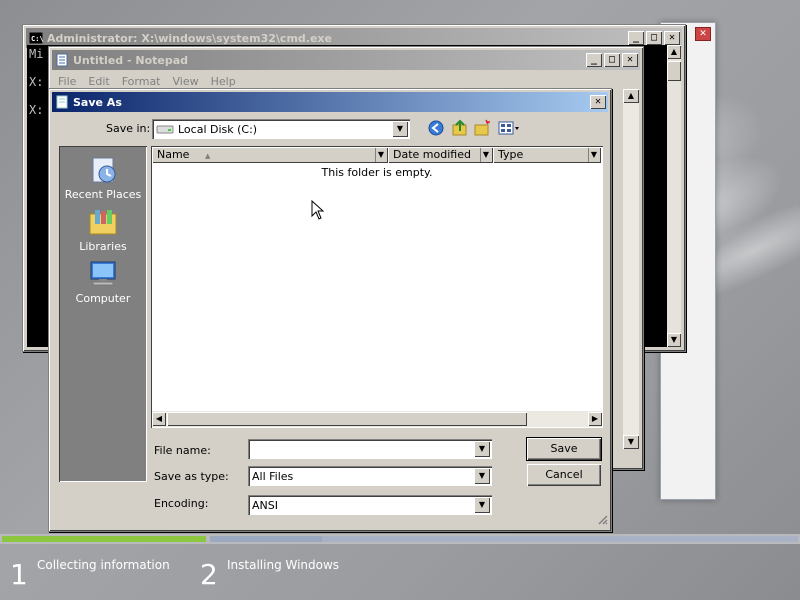 The width and height of the screenshot is (800, 600). What do you see at coordinates (612, 60) in the screenshot?
I see `notepad-maximize-button: □` at bounding box center [612, 60].